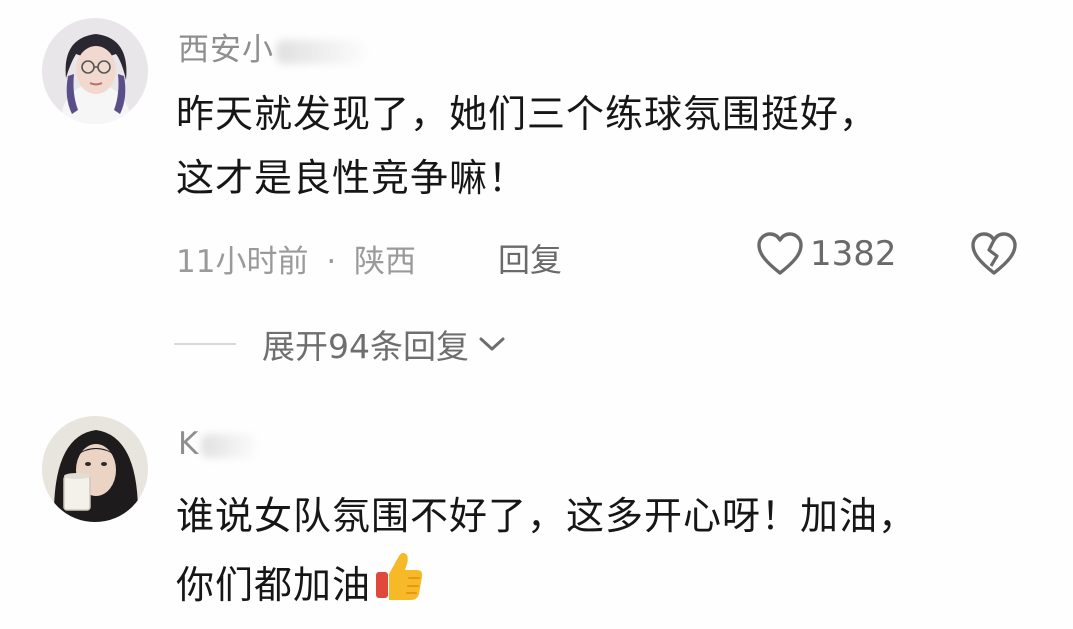 This screenshot has width=1073, height=629. What do you see at coordinates (530, 258) in the screenshot?
I see `reply-button: 回复` at bounding box center [530, 258].